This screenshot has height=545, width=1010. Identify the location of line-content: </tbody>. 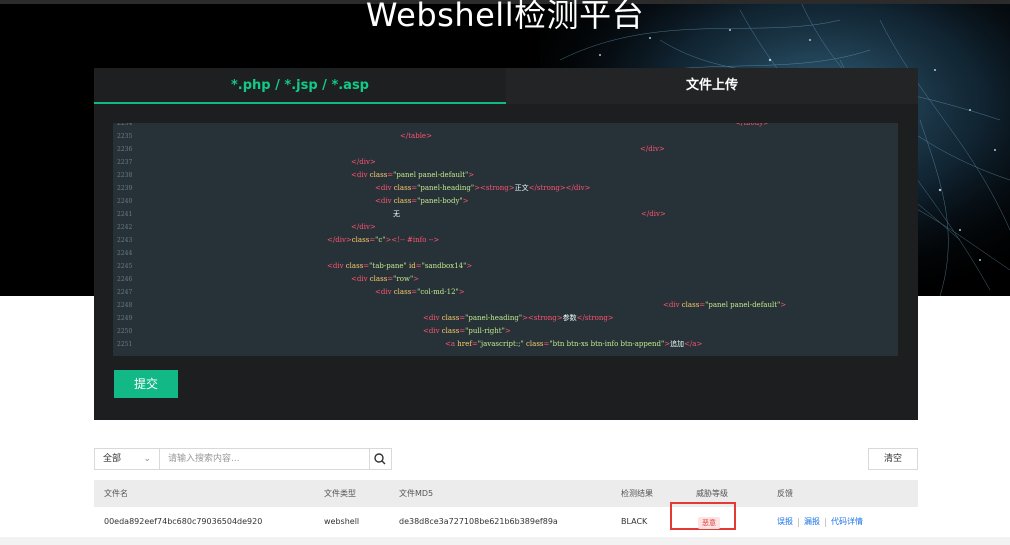
(752, 125).